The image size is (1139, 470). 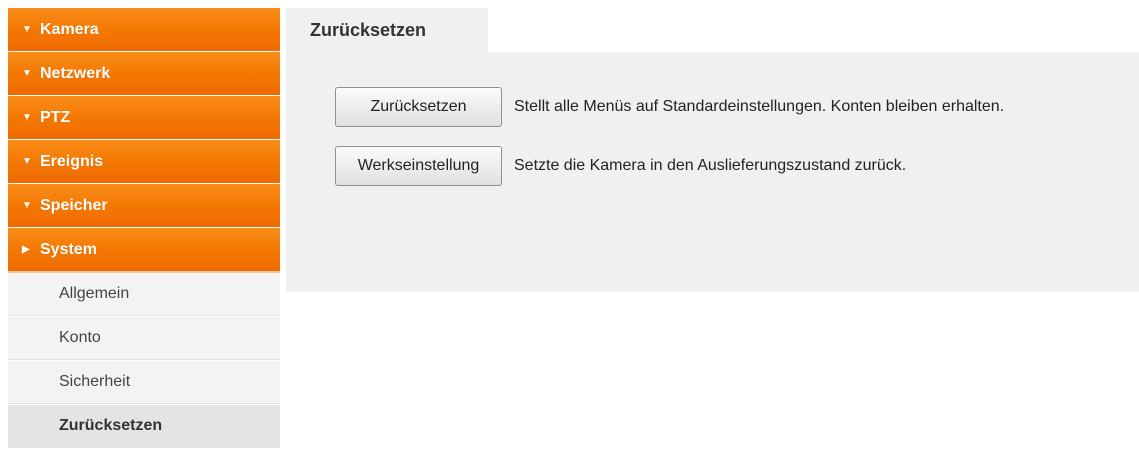 What do you see at coordinates (68, 249) in the screenshot?
I see `menu-label: System` at bounding box center [68, 249].